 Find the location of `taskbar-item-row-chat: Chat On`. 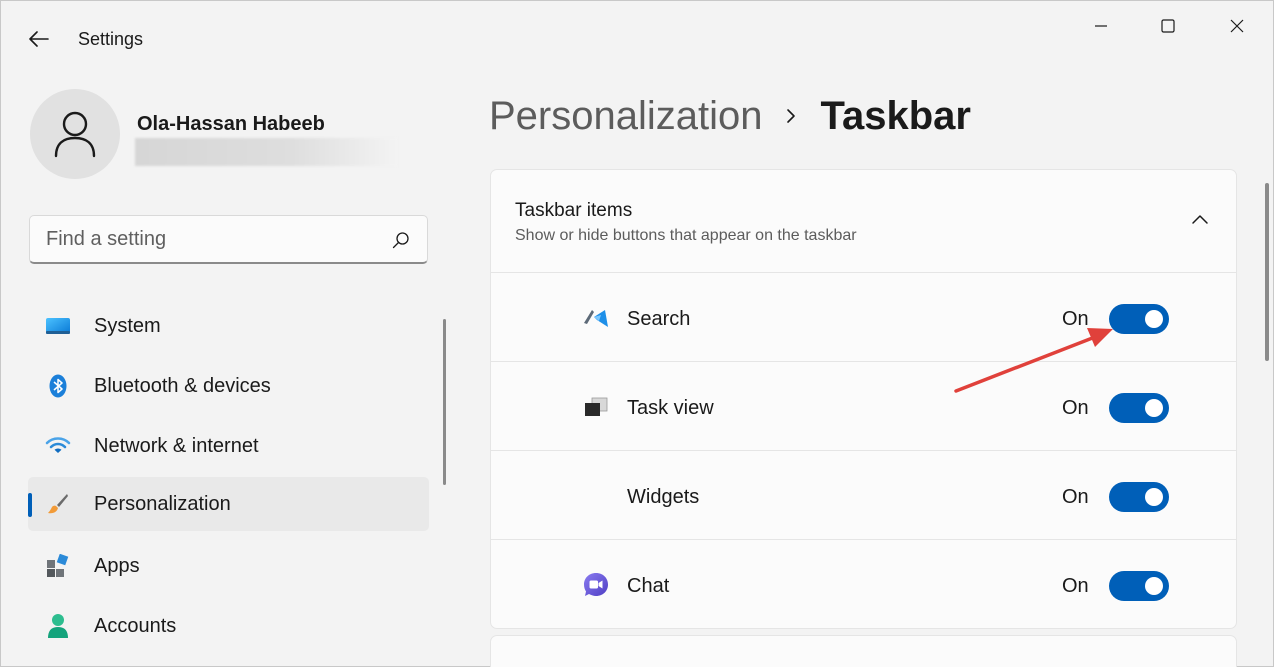

taskbar-item-row-chat: Chat On is located at coordinates (863, 584).